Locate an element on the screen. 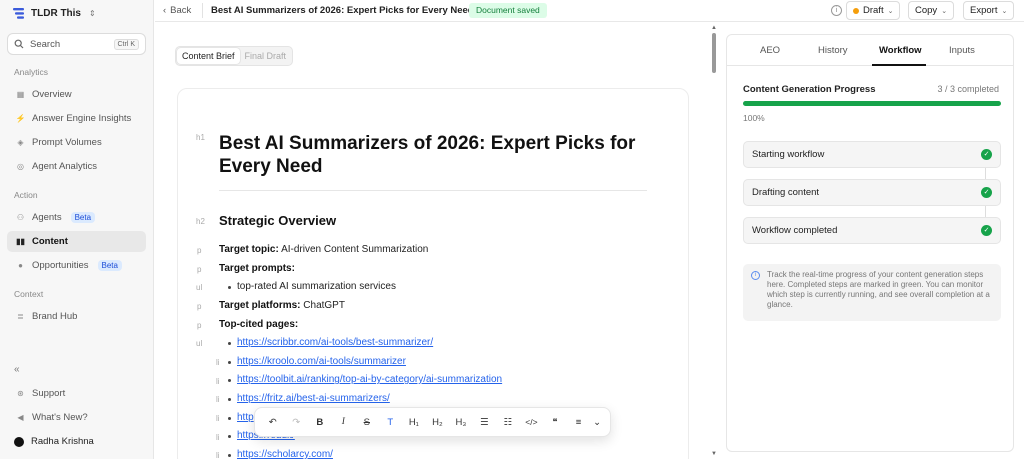 Image resolution: width=1024 pixels, height=459 pixels. search-button: Search Ctrl K is located at coordinates (76, 44).